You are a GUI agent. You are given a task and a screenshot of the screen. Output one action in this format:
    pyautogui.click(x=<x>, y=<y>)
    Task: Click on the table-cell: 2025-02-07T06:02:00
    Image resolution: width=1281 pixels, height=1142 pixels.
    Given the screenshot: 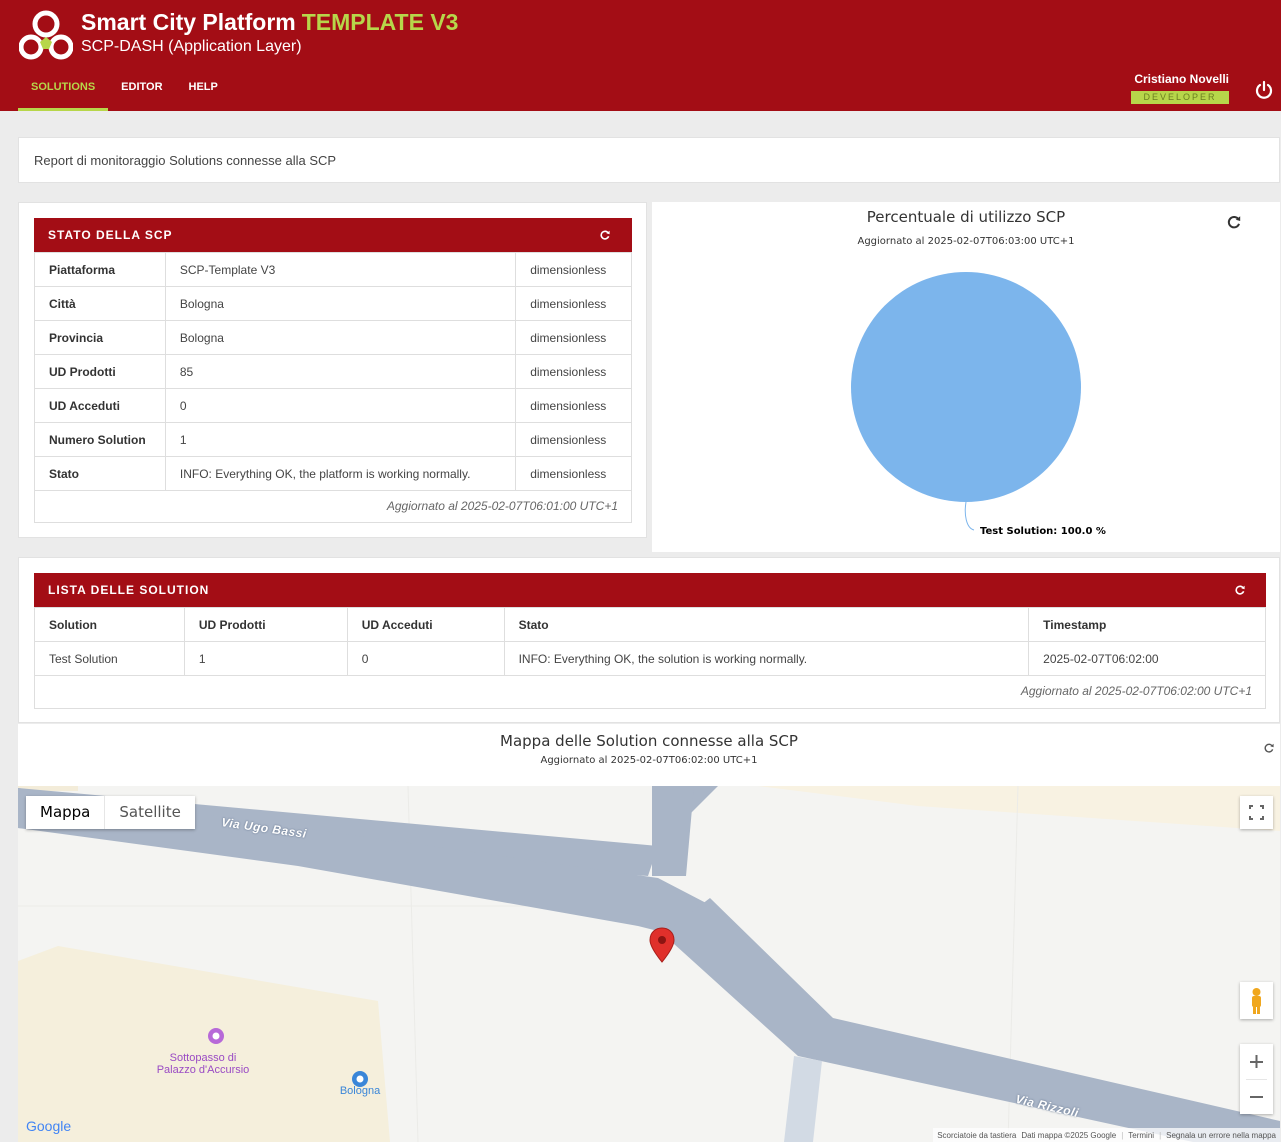 What is the action you would take?
    pyautogui.click(x=1147, y=658)
    